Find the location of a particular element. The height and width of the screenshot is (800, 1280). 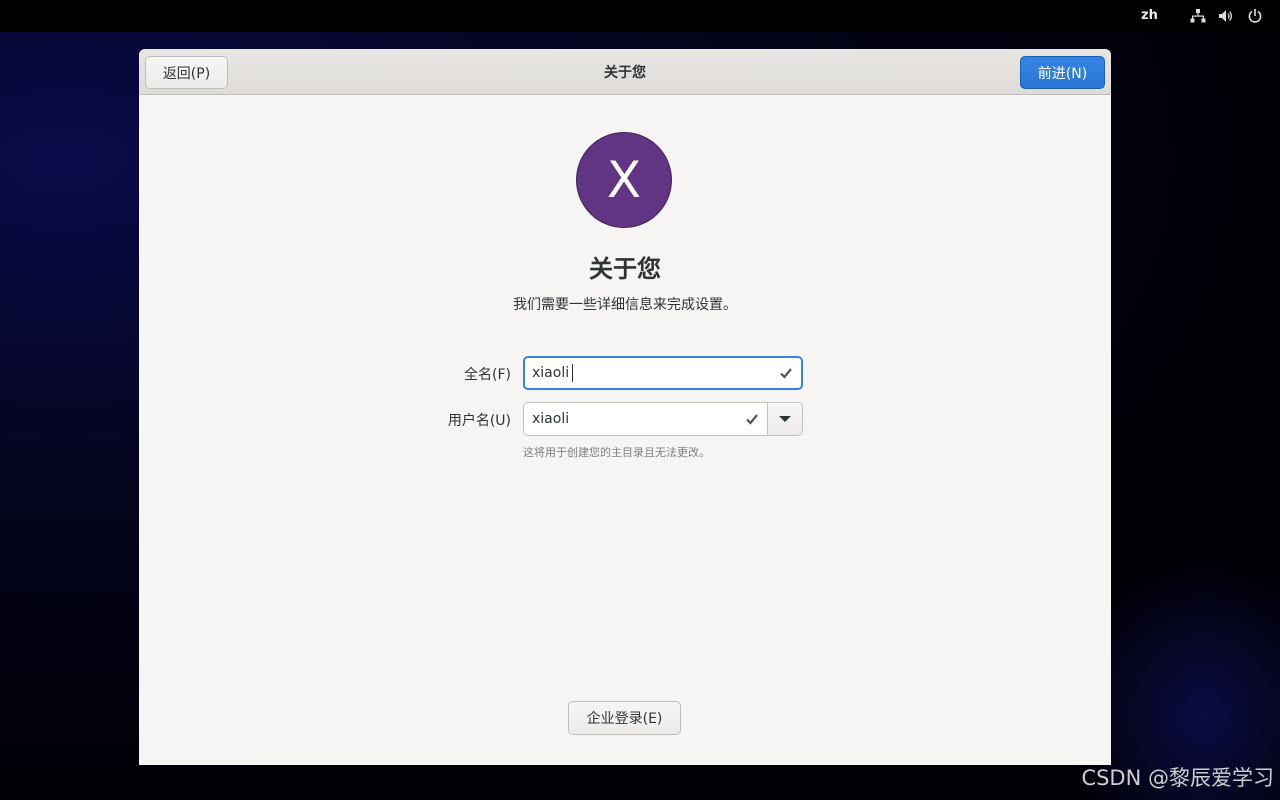

full-name-value: xiaoli is located at coordinates (551, 373).